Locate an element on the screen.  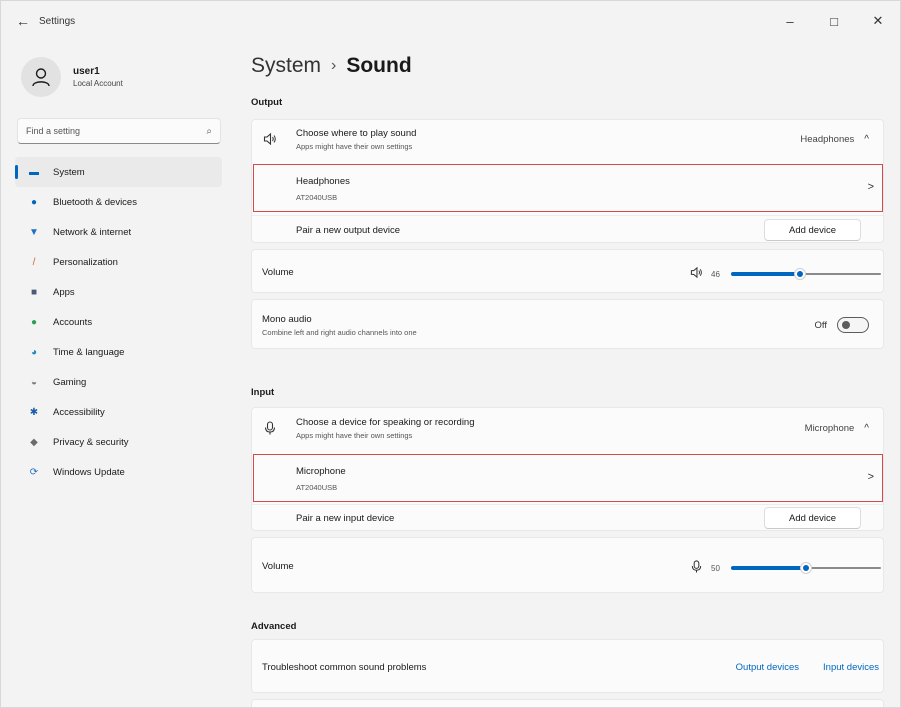
pair-output-row: Pair a new output device Add device is located at coordinates (567, 230).